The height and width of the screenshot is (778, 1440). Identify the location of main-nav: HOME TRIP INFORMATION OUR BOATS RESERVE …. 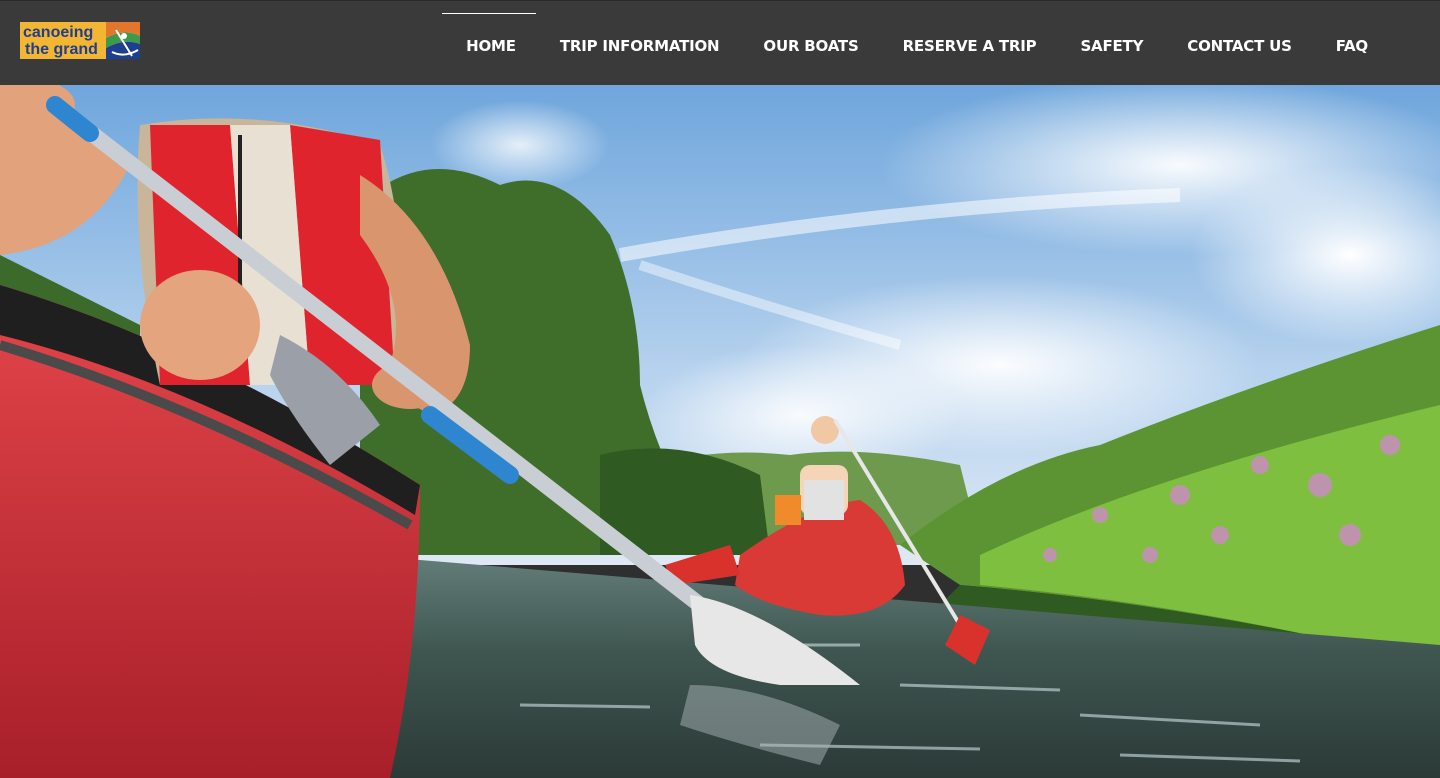
(915, 43).